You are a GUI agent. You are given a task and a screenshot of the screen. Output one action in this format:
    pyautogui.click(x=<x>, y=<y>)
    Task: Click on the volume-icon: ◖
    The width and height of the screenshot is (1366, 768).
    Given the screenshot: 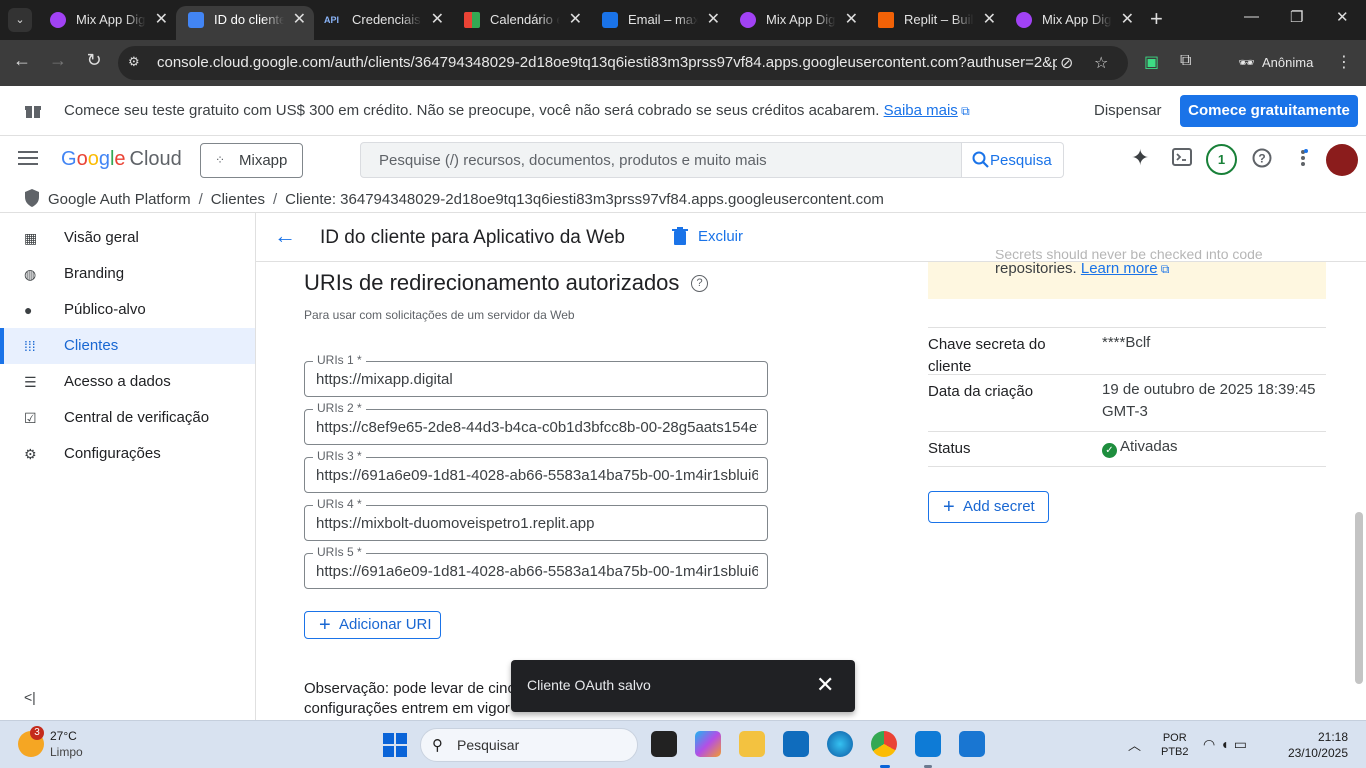 What is the action you would take?
    pyautogui.click(x=1226, y=744)
    